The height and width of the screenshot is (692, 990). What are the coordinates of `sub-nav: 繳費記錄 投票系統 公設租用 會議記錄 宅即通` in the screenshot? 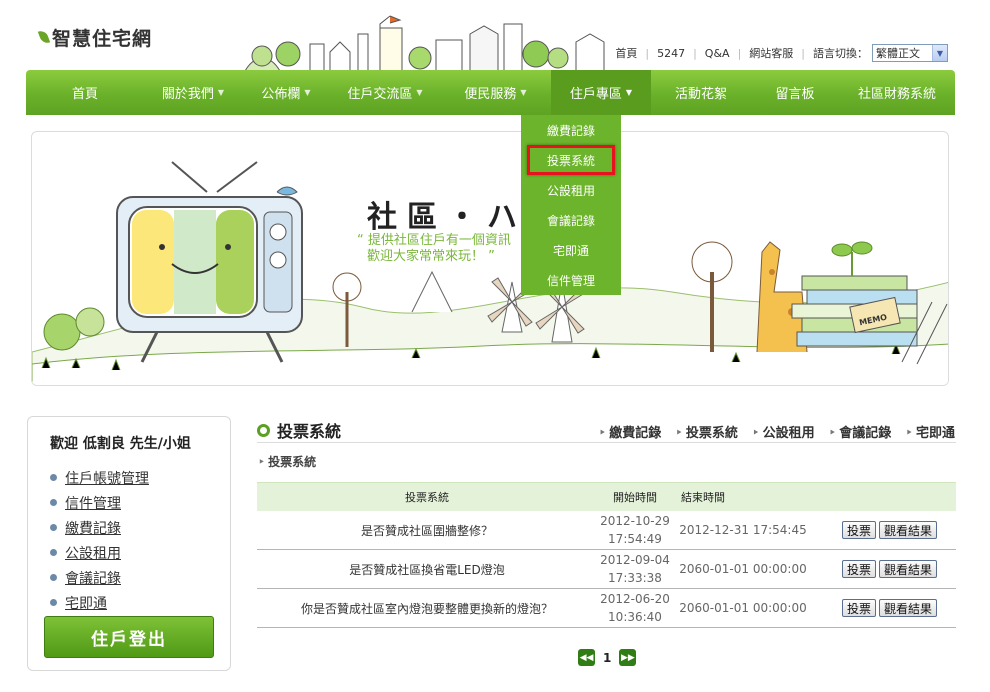 It's located at (770, 431).